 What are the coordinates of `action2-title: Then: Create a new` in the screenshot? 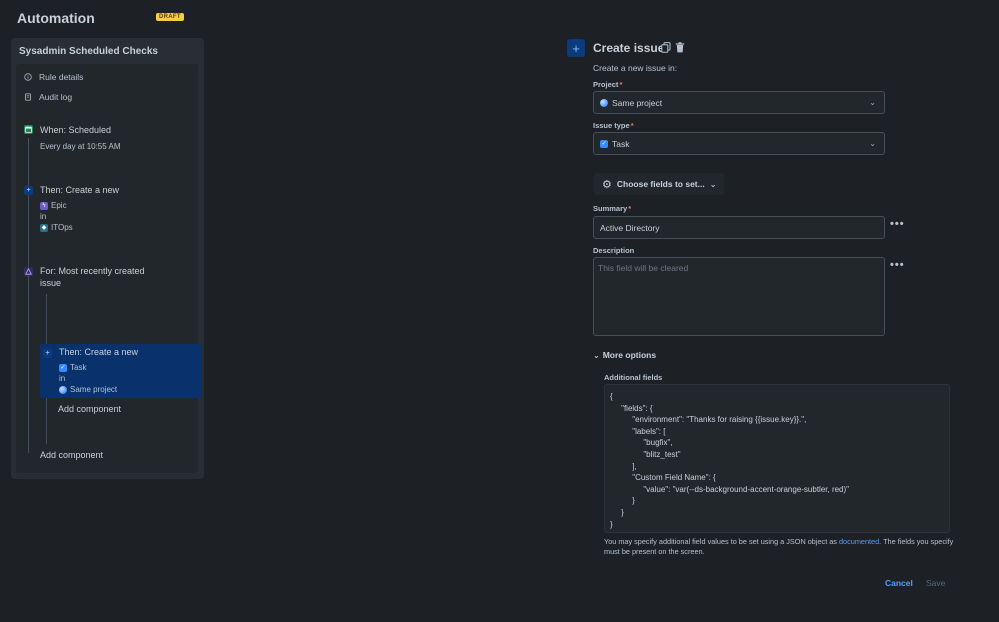 It's located at (99, 352).